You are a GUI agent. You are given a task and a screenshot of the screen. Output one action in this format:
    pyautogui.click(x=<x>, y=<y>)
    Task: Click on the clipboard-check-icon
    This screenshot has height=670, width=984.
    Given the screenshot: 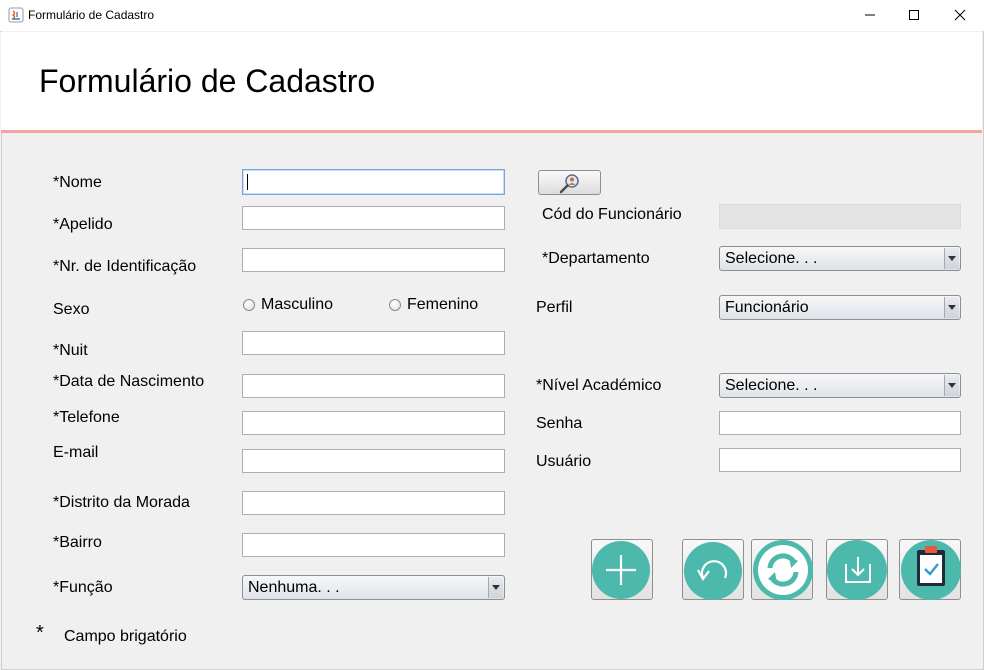 What is the action you would take?
    pyautogui.click(x=931, y=570)
    